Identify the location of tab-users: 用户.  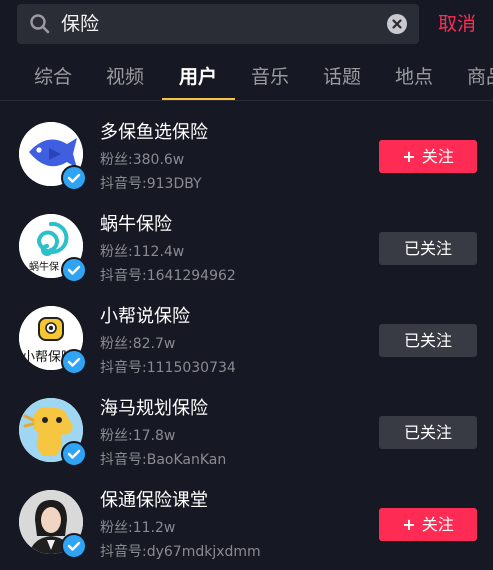
(198, 77).